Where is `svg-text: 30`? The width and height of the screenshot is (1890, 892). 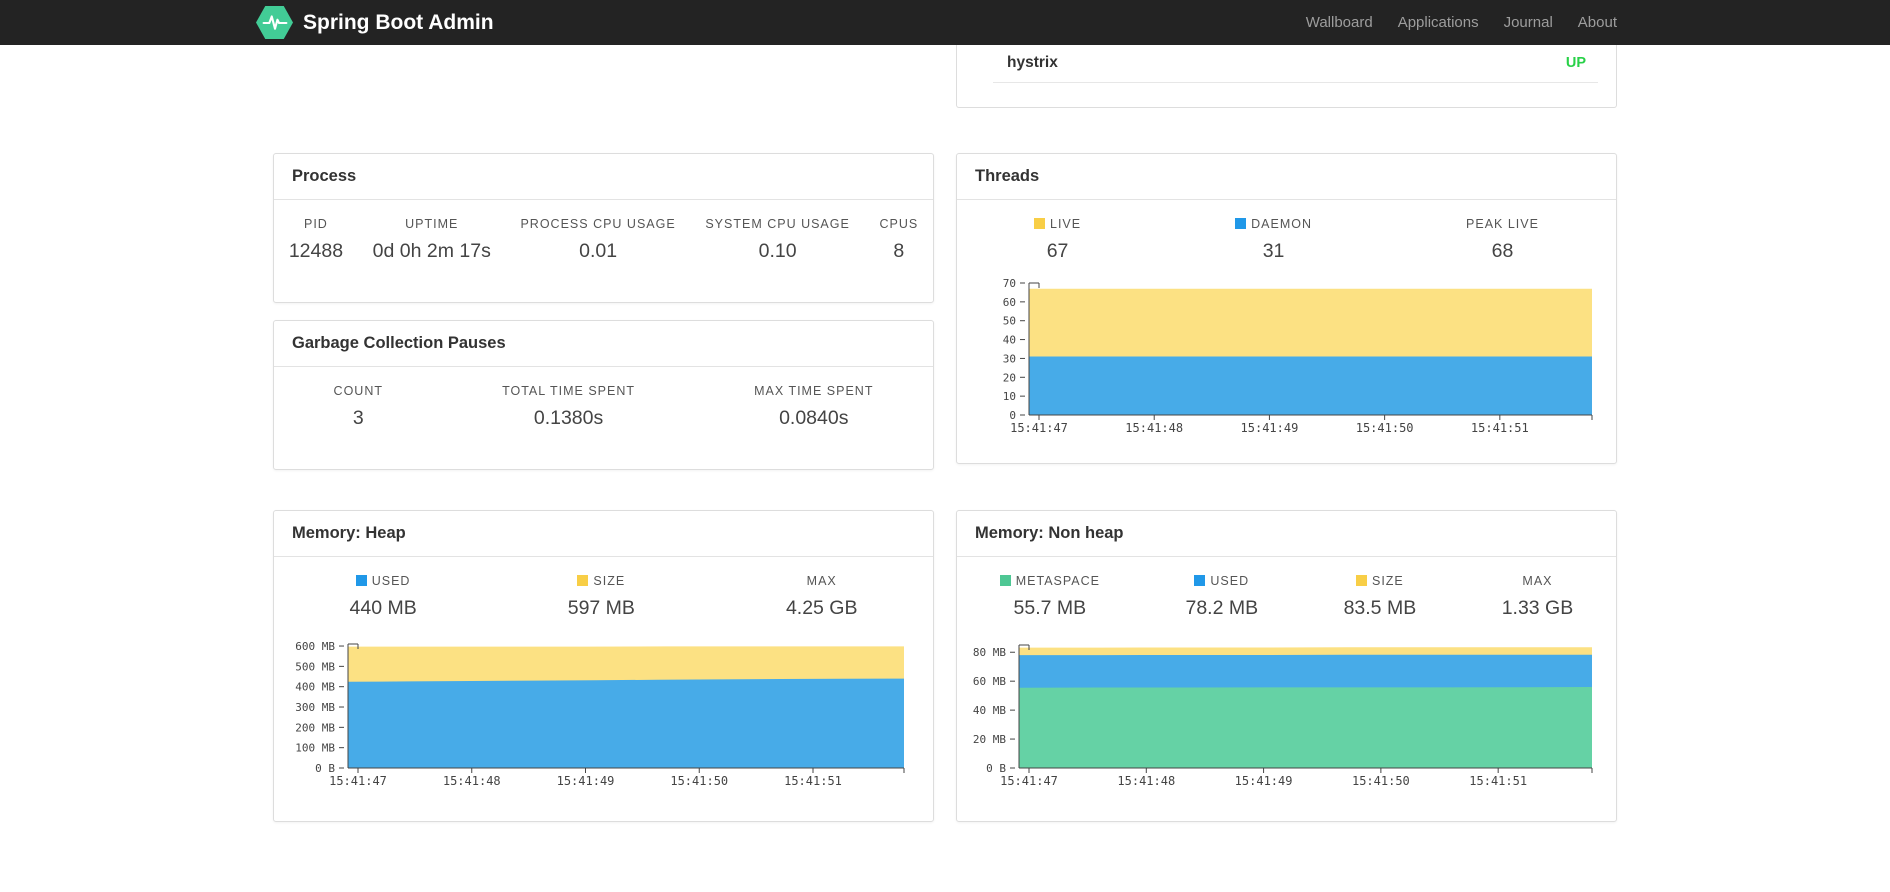 svg-text: 30 is located at coordinates (1009, 358).